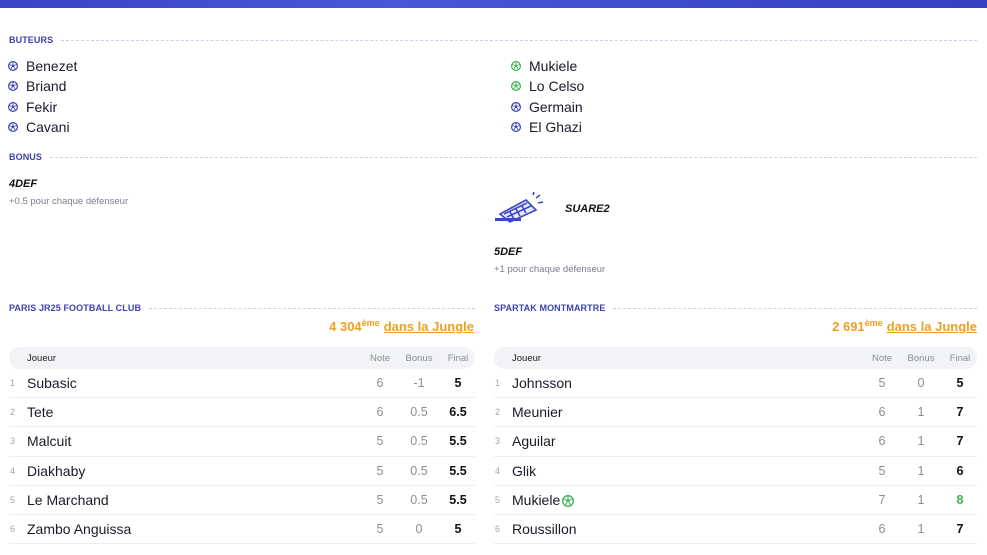 The image size is (987, 555). I want to click on player-row: 3 Malcuit 5 0.5 5.5, so click(242, 442).